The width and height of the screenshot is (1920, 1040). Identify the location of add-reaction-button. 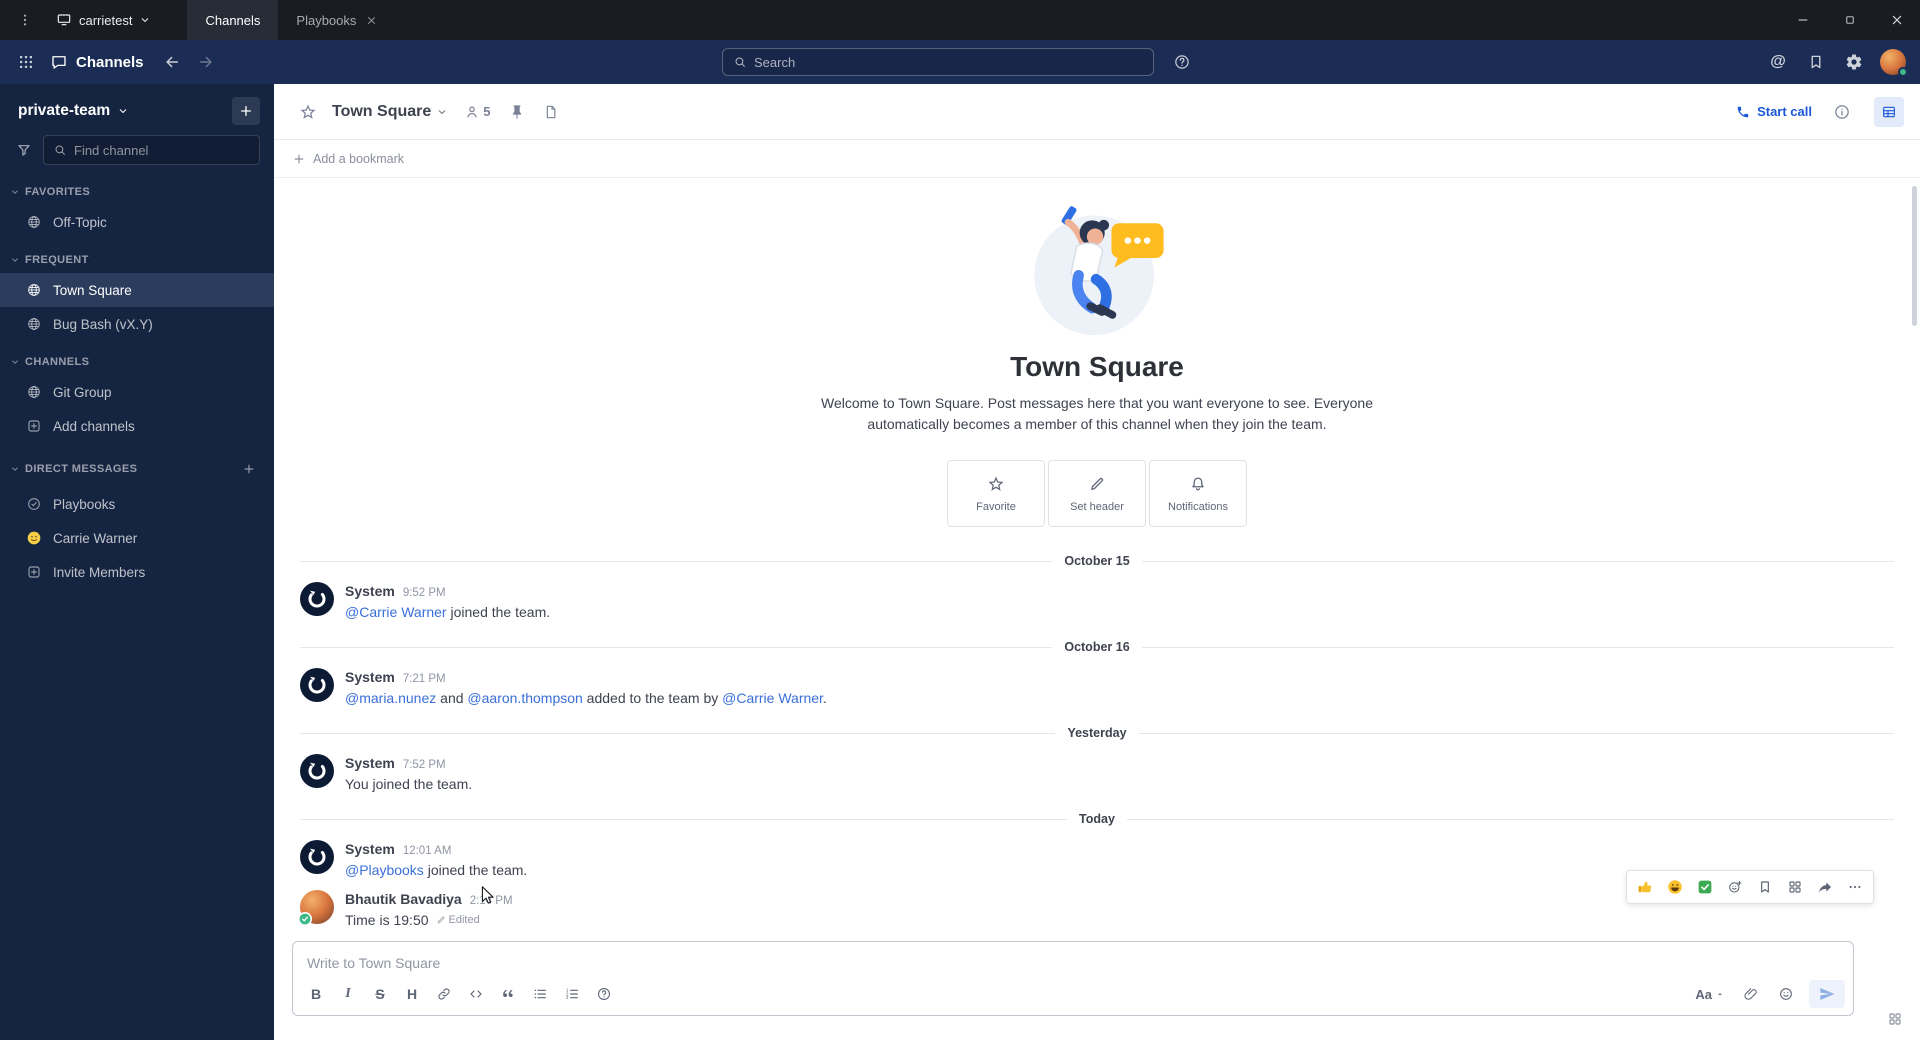
(1735, 887).